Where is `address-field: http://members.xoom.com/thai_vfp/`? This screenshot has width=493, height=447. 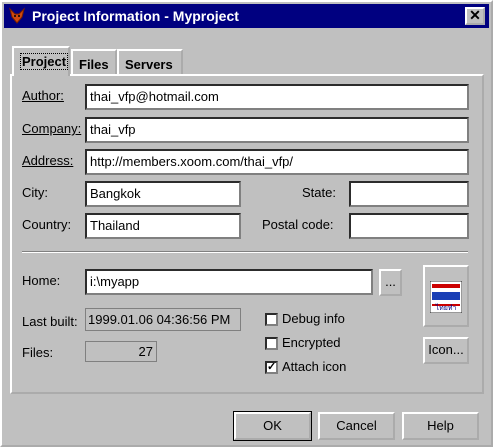
address-field: http://members.xoom.com/thai_vfp/ is located at coordinates (277, 162).